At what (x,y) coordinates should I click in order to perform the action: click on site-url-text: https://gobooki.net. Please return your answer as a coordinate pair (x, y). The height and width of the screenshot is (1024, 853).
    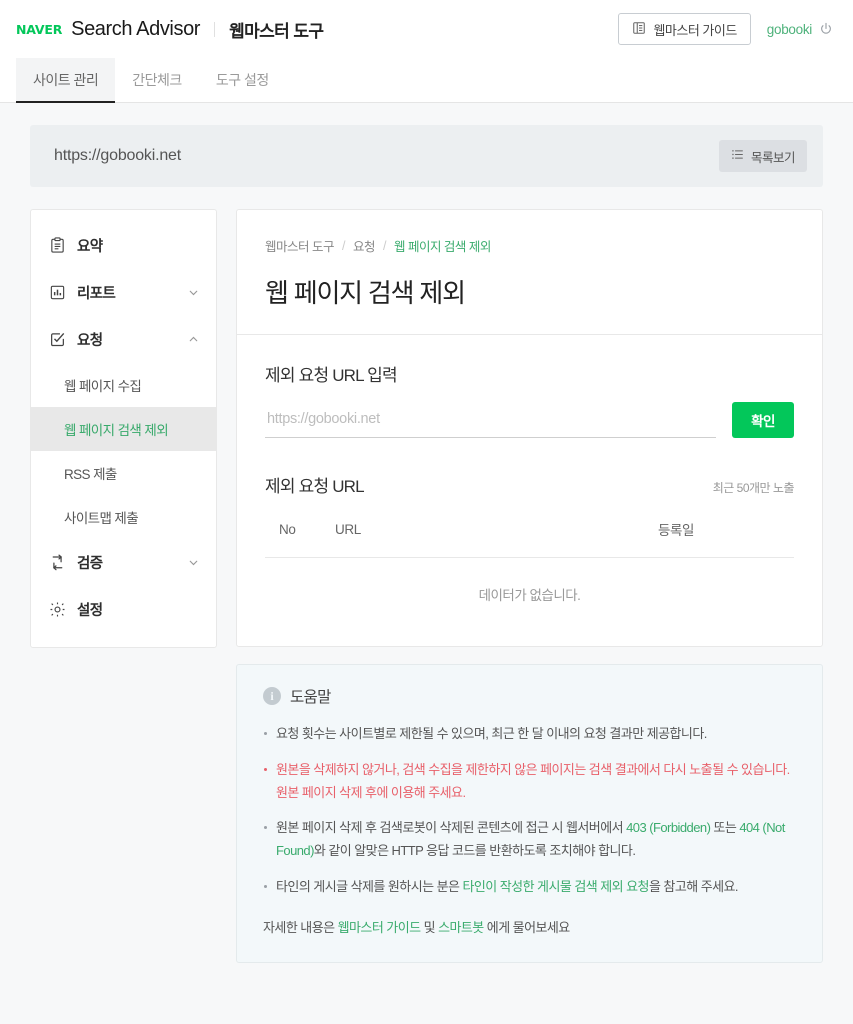
    Looking at the image, I should click on (117, 155).